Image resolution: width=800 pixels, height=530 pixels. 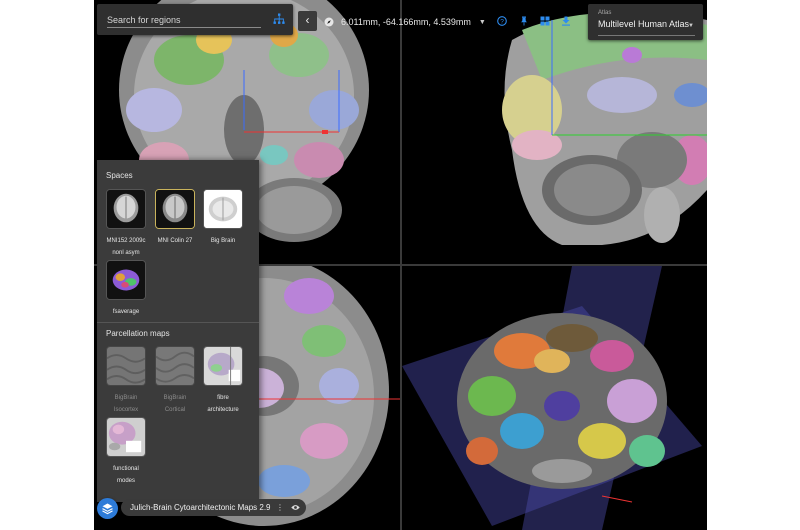 I want to click on space-thumbnail-fsaverage, so click(x=126, y=280).